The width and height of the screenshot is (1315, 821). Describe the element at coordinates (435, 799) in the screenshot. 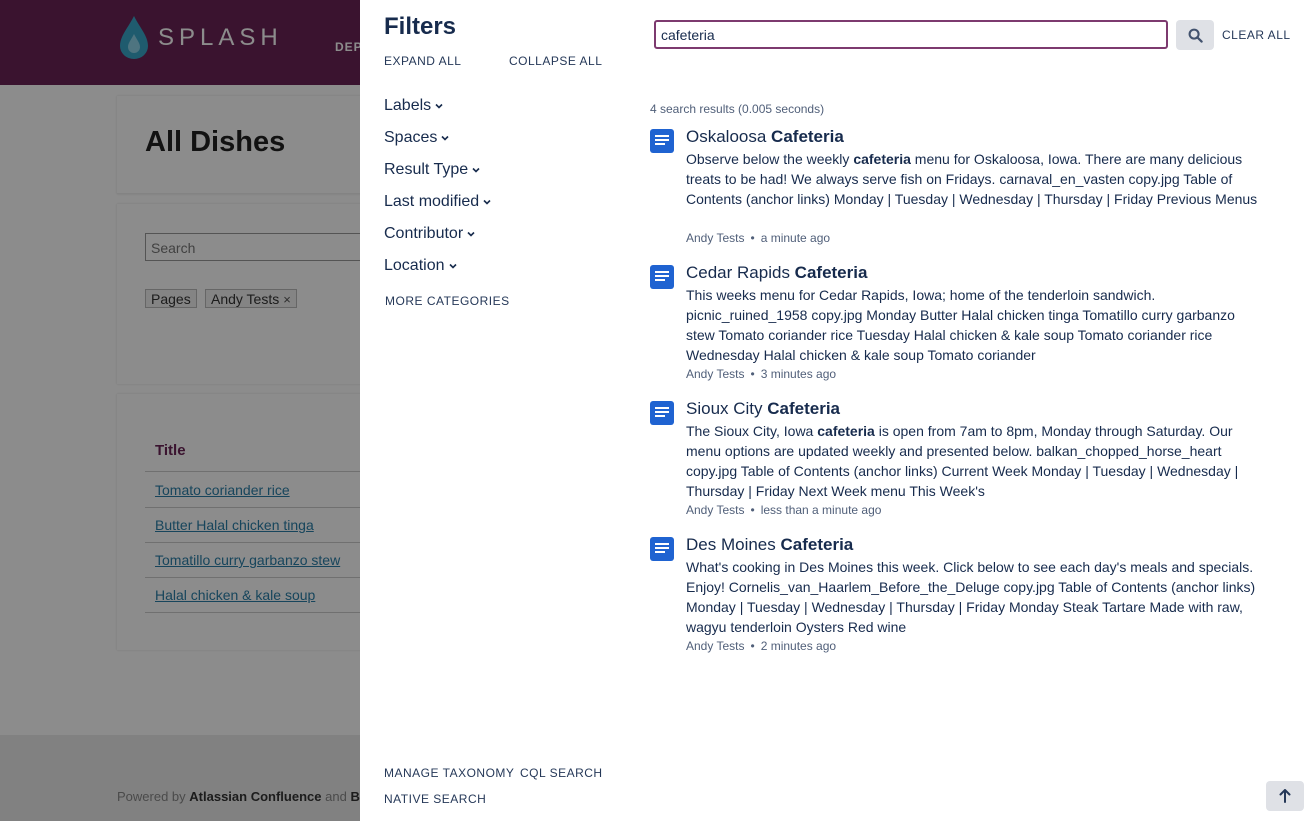

I see `native-search-link: NATIVE SEARCH` at that location.